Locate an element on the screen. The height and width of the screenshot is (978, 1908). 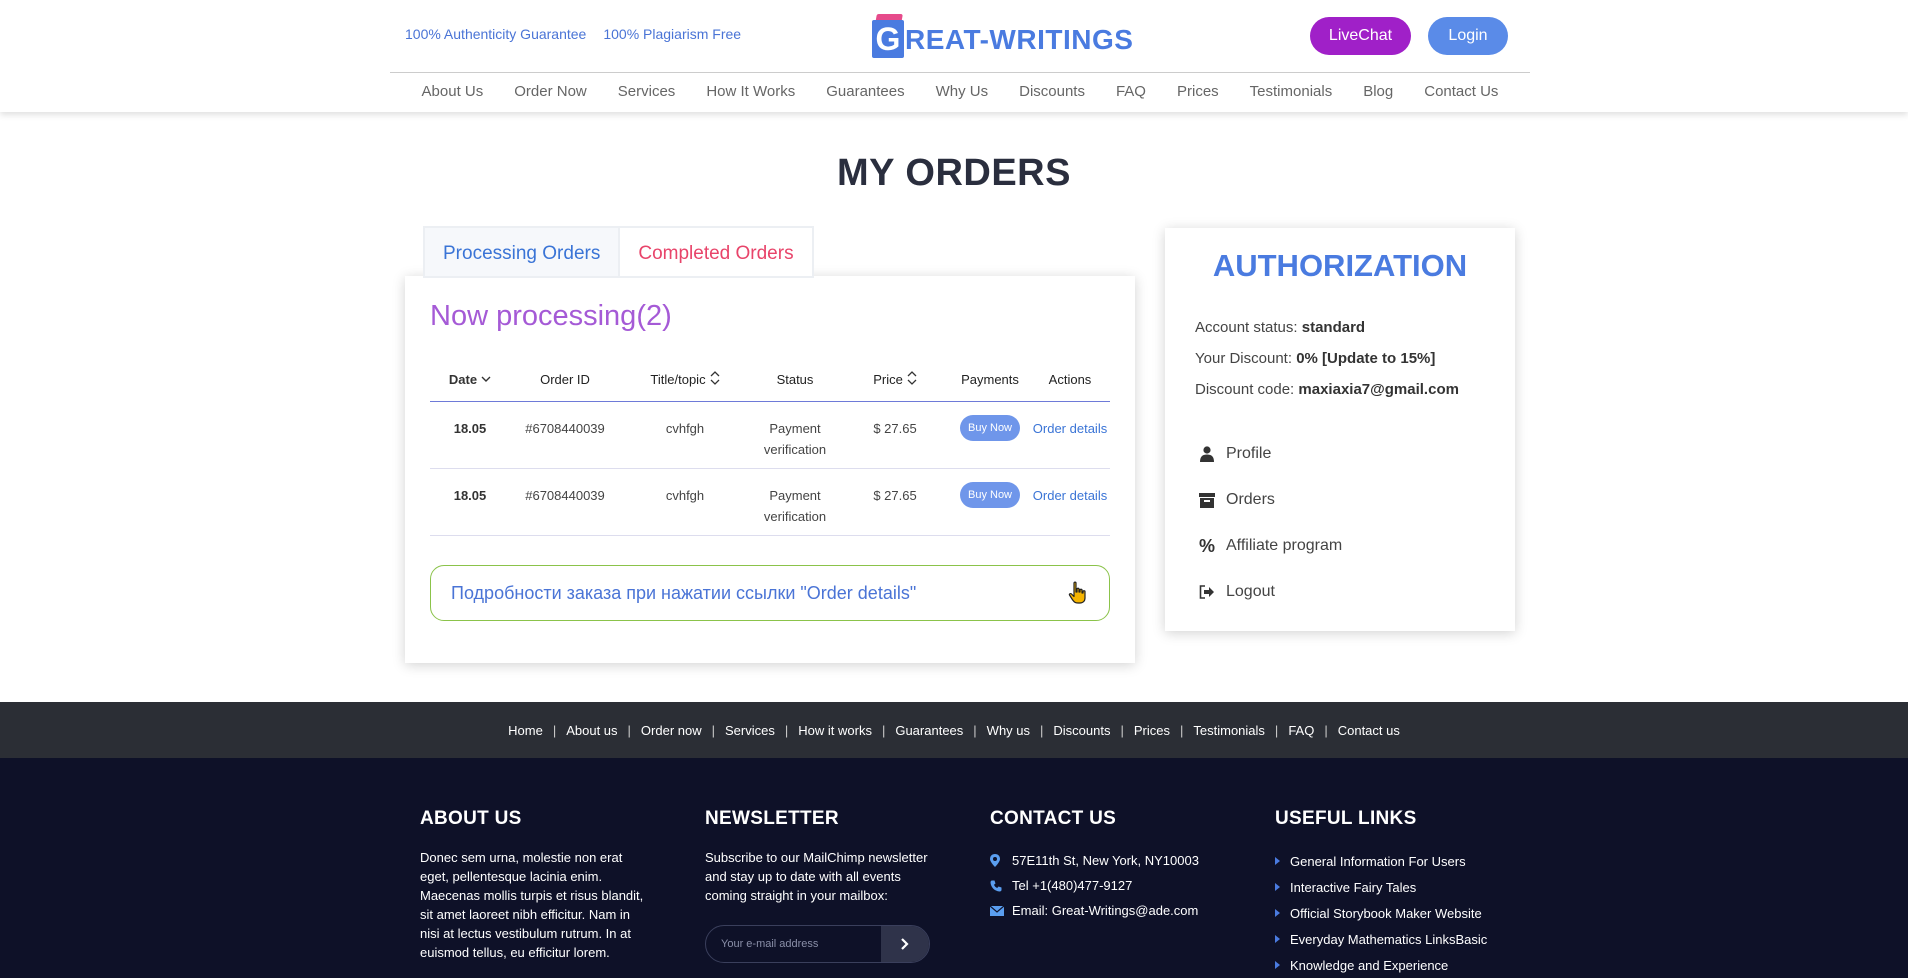
newsletter-form is located at coordinates (817, 944).